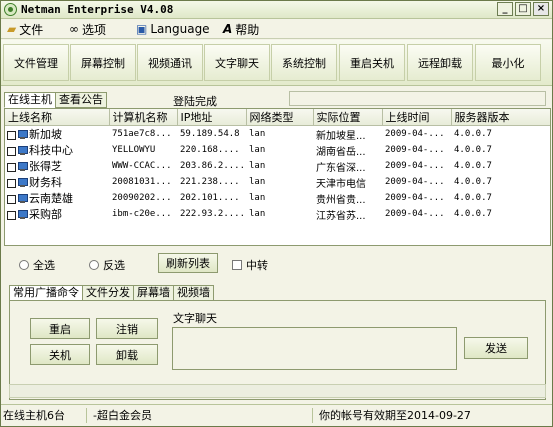 Image resolution: width=553 pixels, height=427 pixels. What do you see at coordinates (188, 263) in the screenshot?
I see `refresh-list-button: 刷新列表` at bounding box center [188, 263].